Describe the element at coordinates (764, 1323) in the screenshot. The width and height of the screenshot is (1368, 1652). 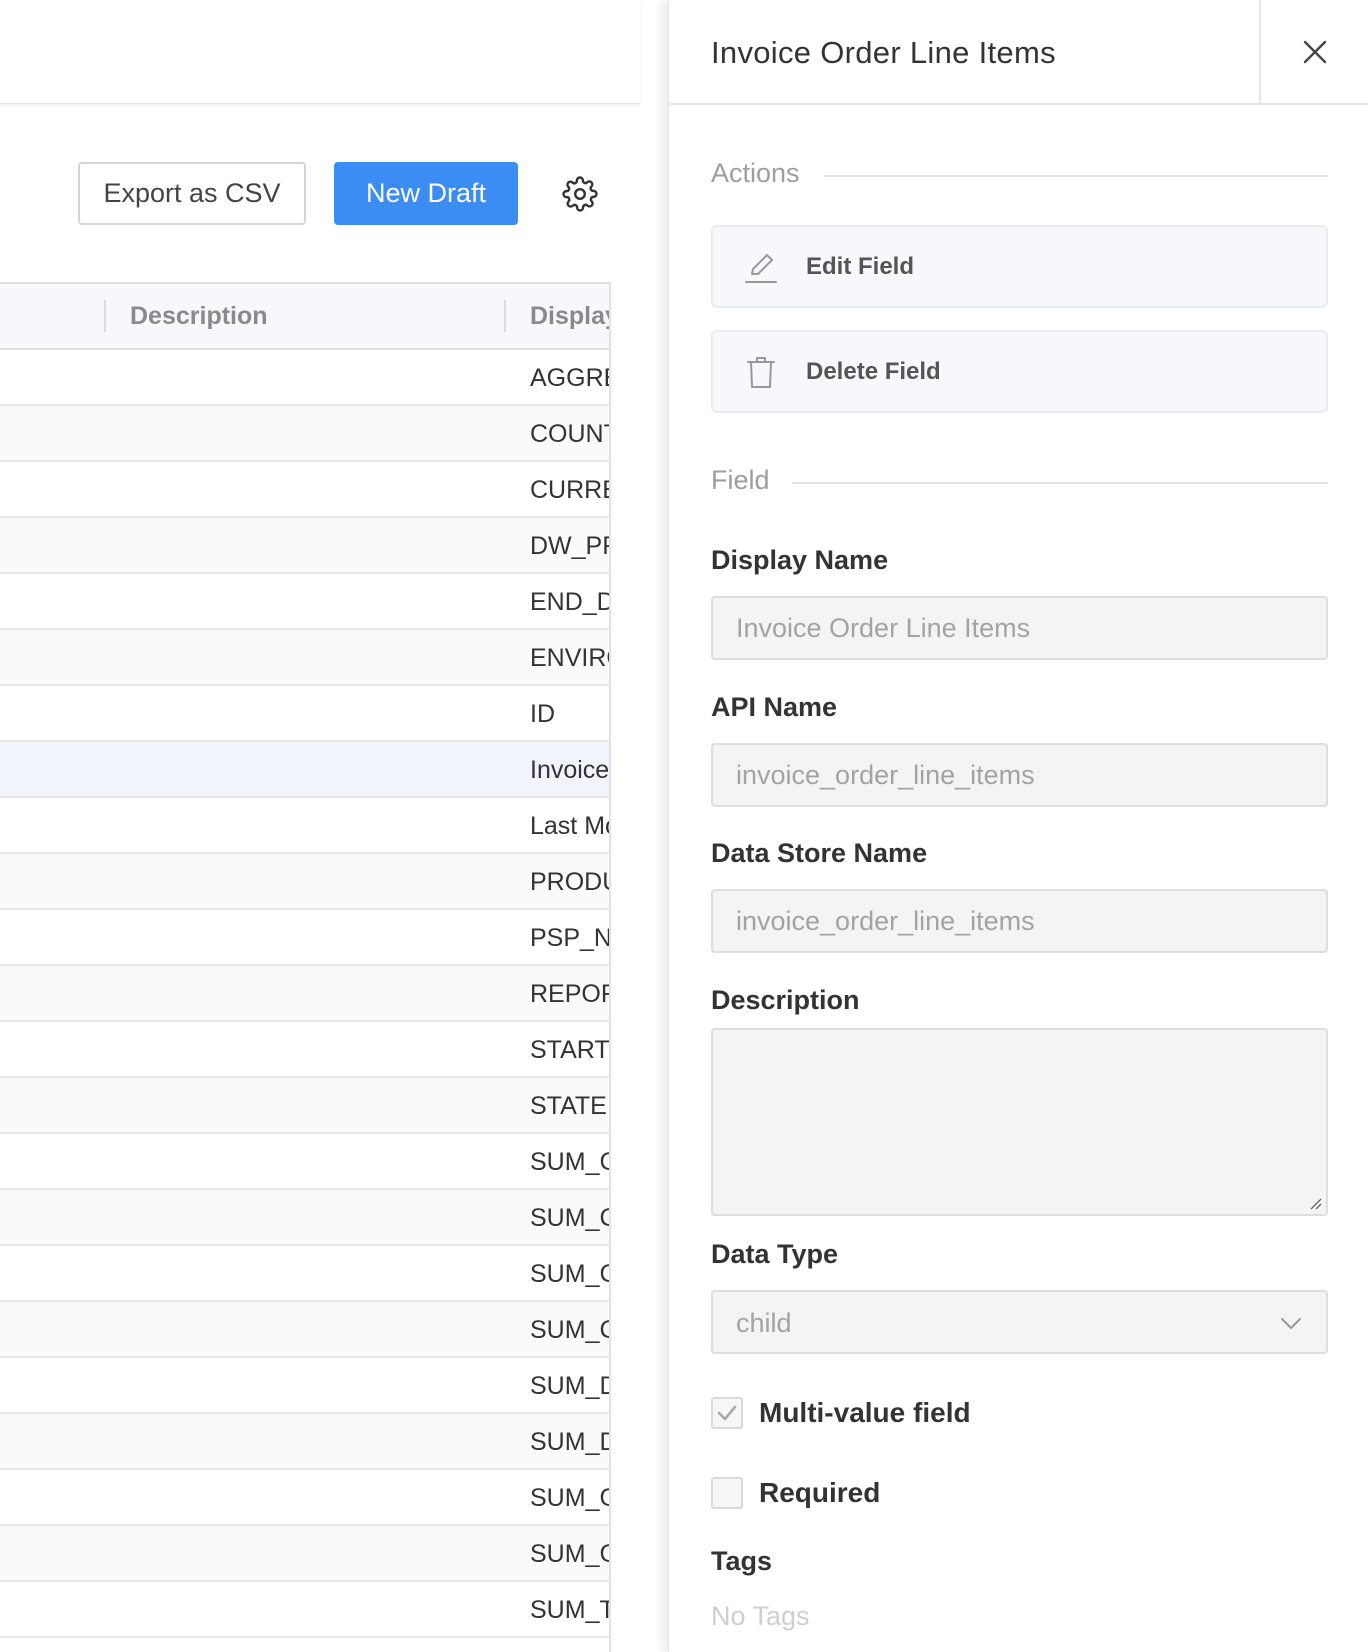
I see `data-type-value: child` at that location.